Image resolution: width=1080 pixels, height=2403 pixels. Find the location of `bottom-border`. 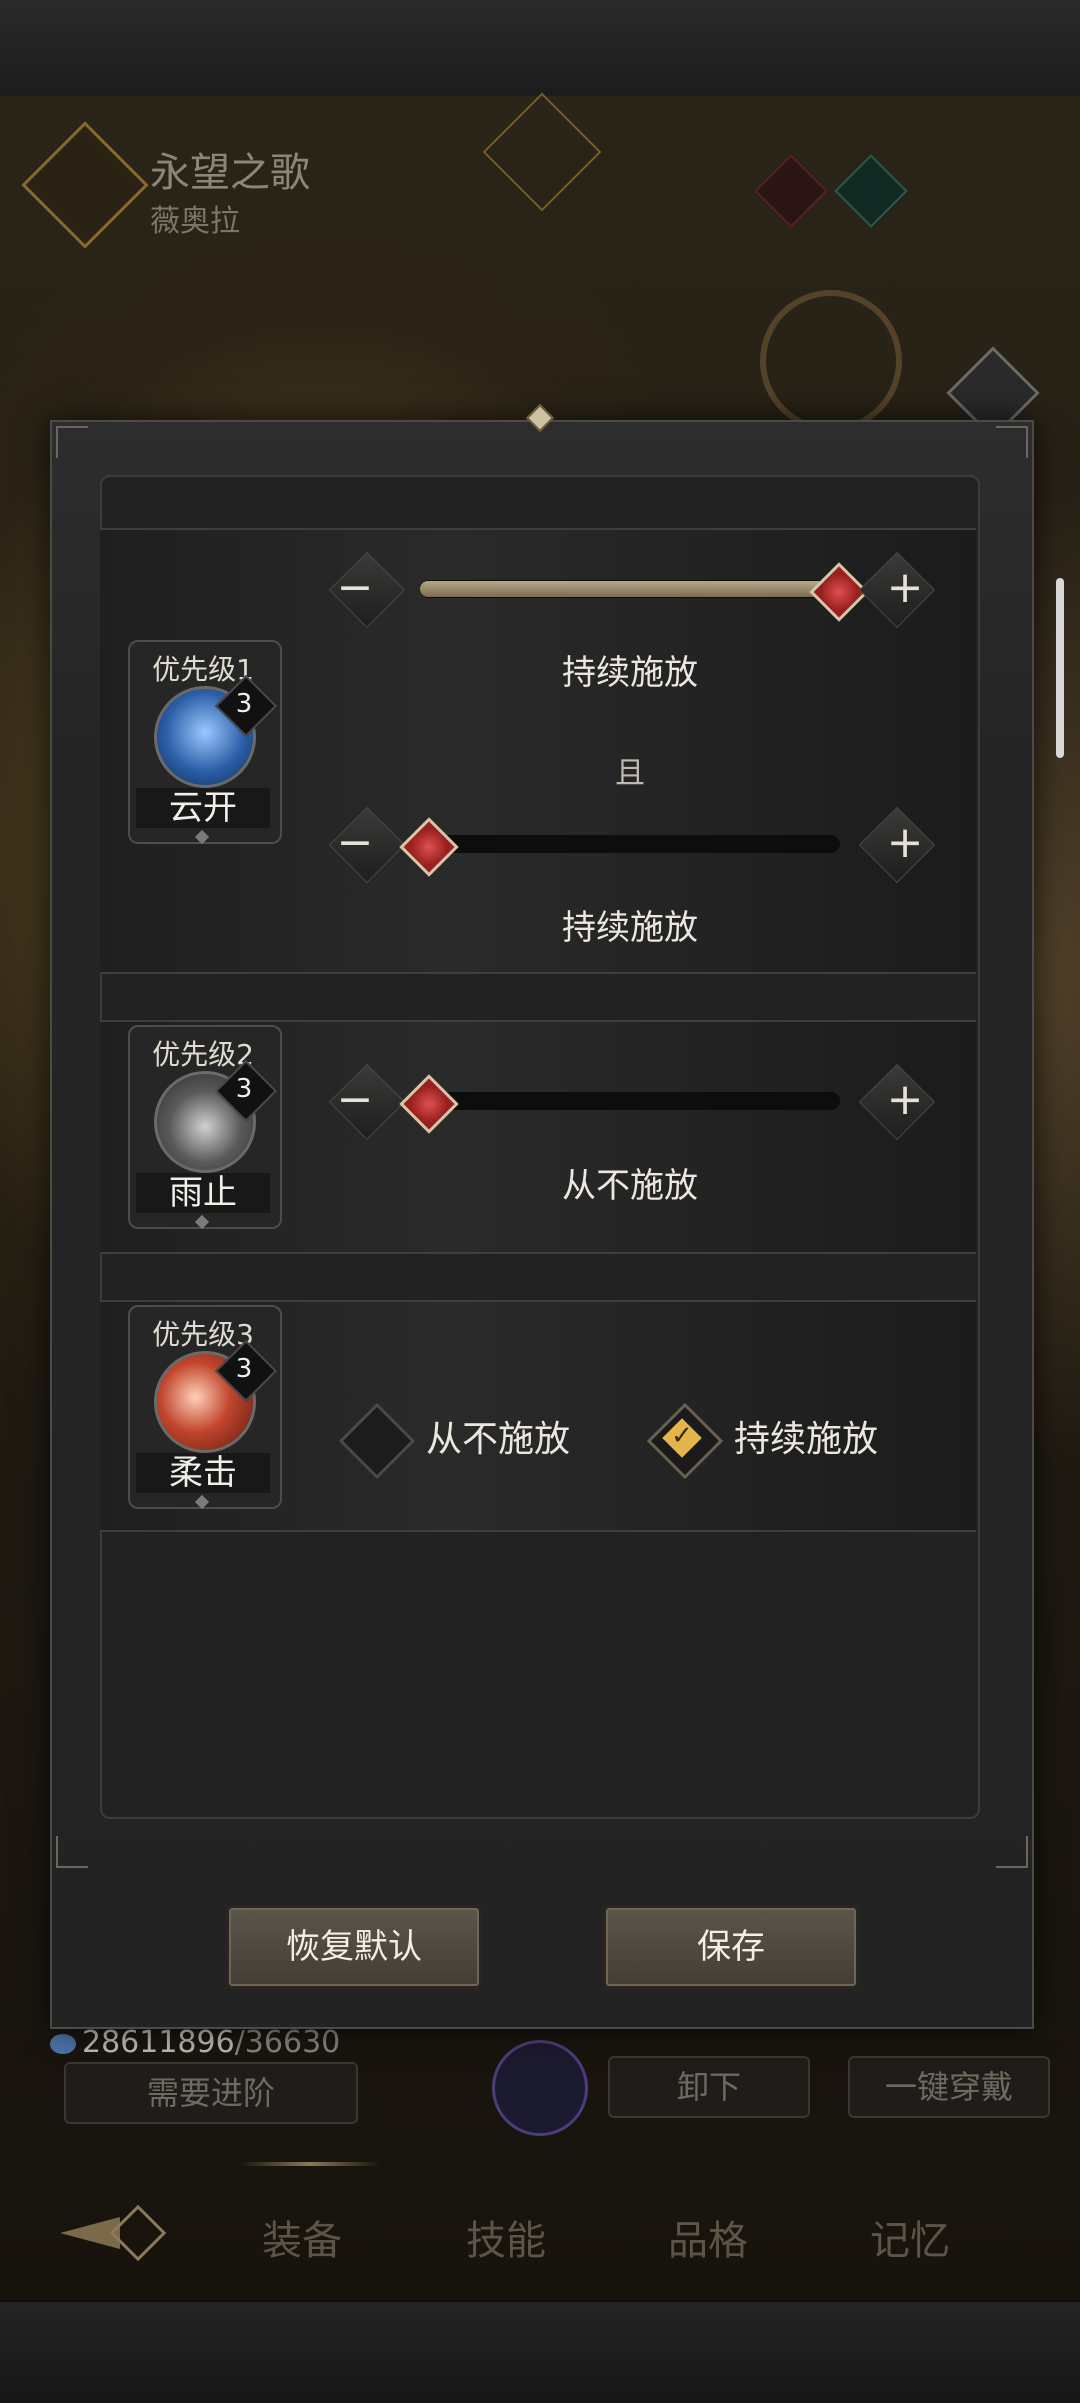

bottom-border is located at coordinates (540, 2351).